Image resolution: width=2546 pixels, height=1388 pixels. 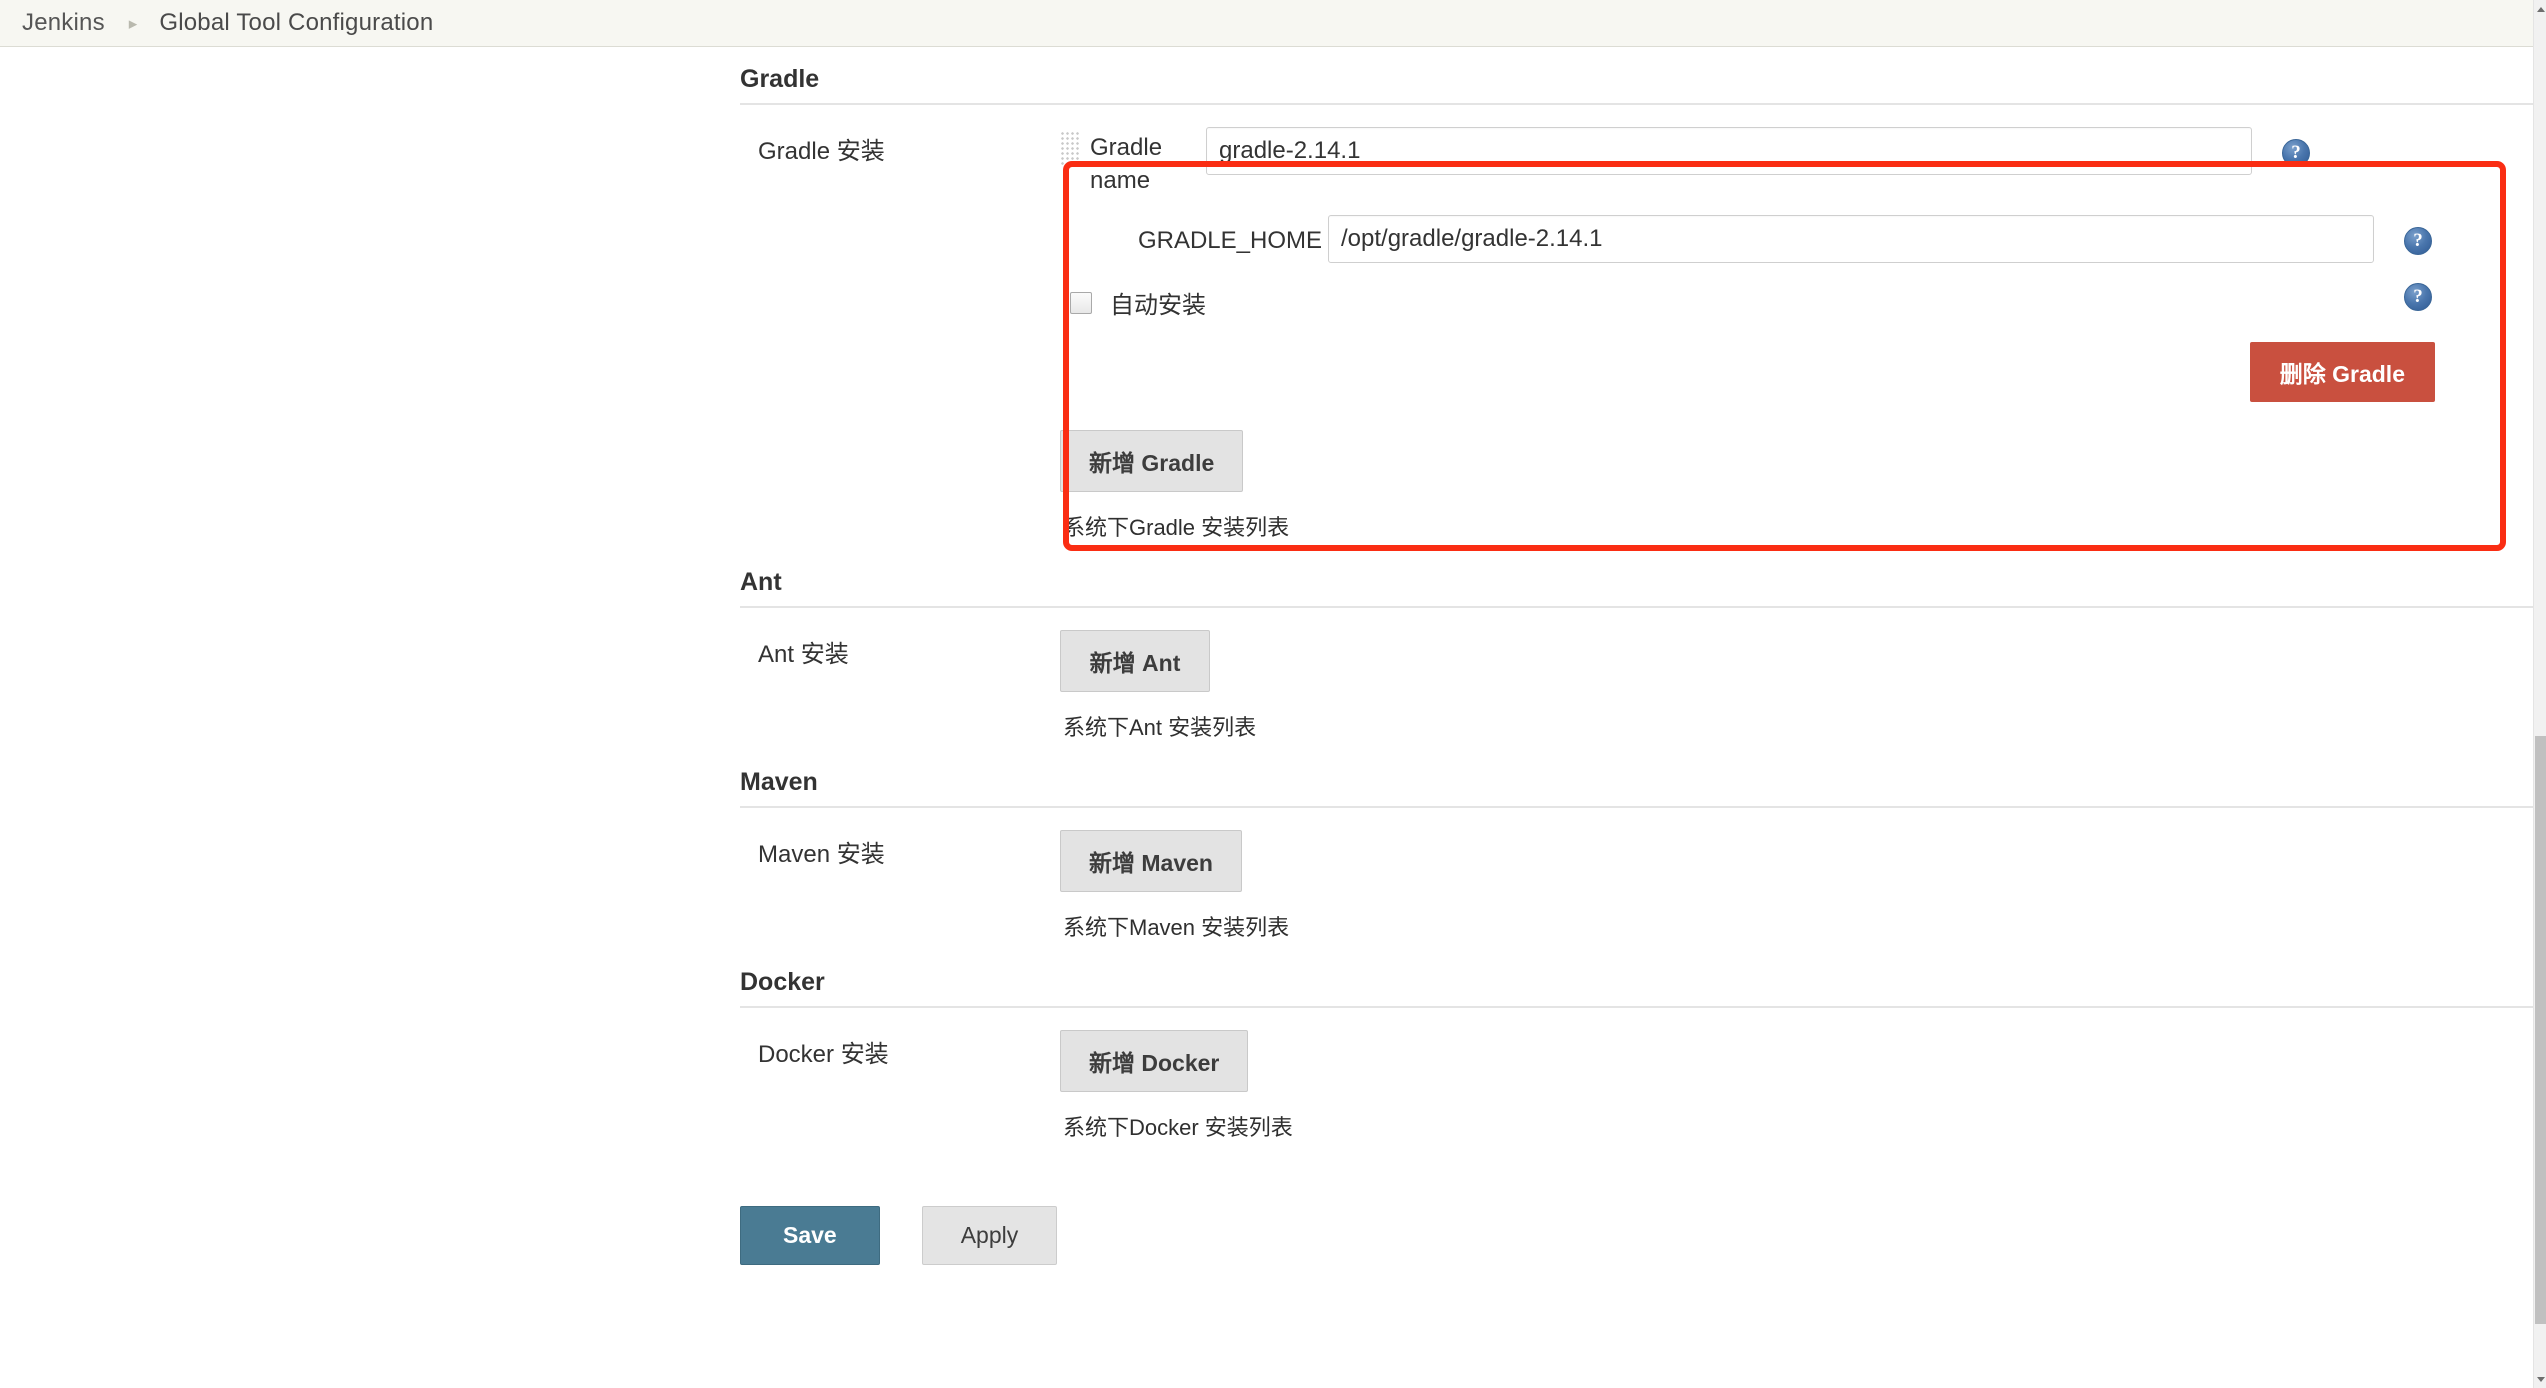 I want to click on drag-dots-icon, so click(x=1071, y=151).